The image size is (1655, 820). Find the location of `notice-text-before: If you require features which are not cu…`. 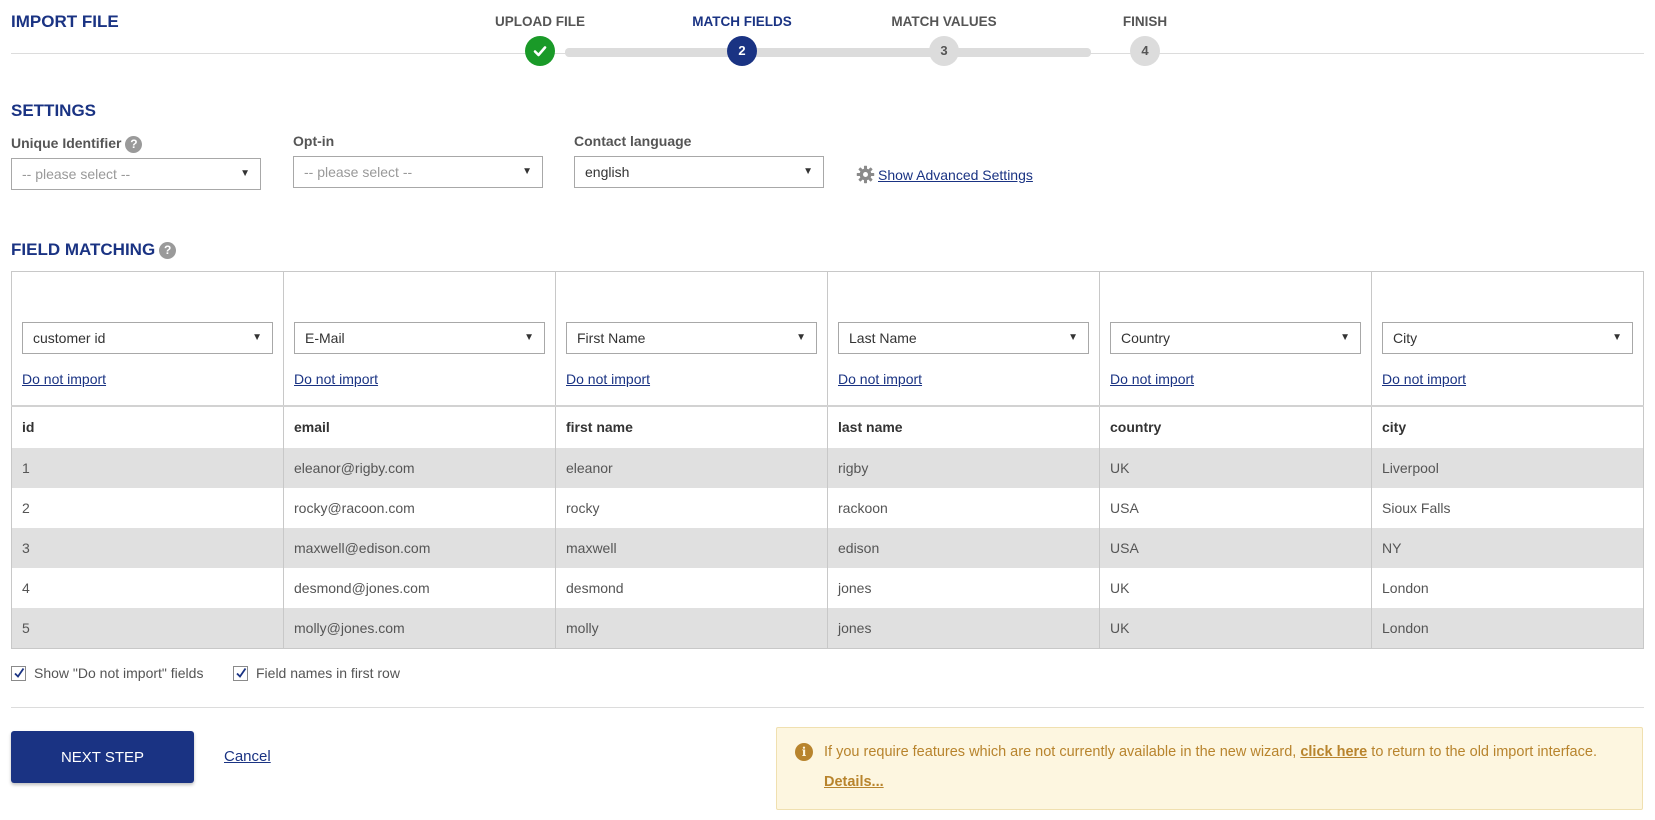

notice-text-before: If you require features which are not cu… is located at coordinates (1060, 752).